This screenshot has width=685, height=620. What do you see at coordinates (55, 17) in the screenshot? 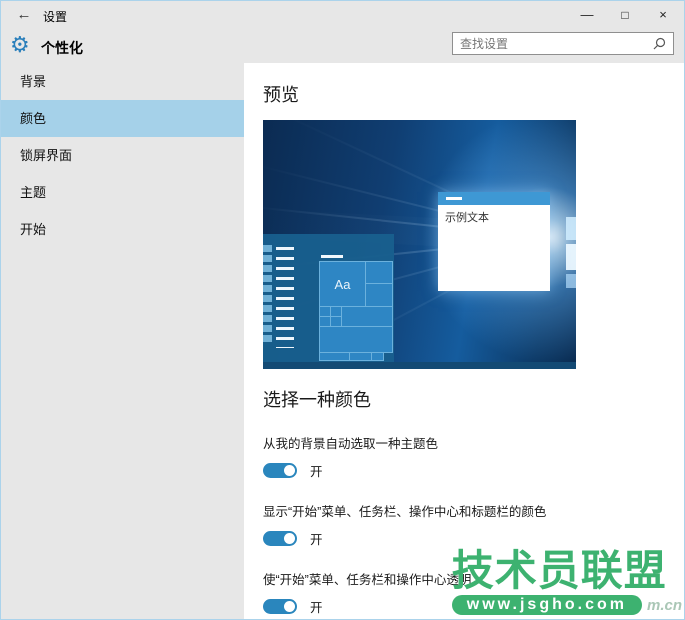
I see `window-title: 设置` at bounding box center [55, 17].